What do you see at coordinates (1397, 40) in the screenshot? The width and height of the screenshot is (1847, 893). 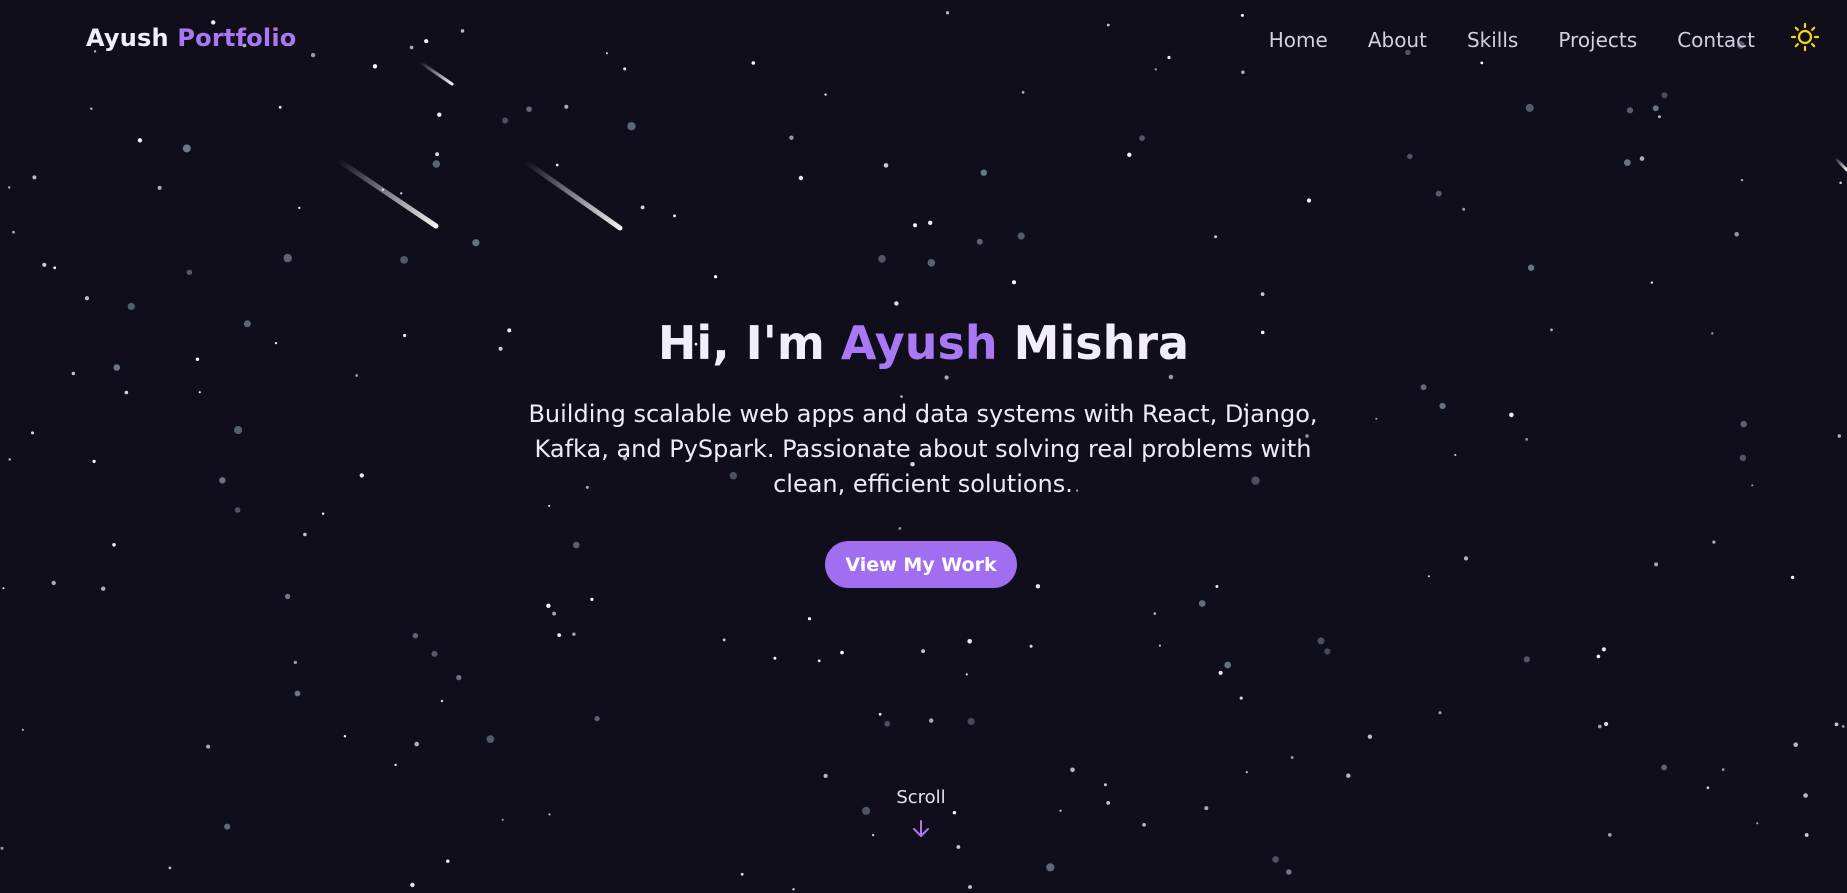 I see `nav-link-about: About` at bounding box center [1397, 40].